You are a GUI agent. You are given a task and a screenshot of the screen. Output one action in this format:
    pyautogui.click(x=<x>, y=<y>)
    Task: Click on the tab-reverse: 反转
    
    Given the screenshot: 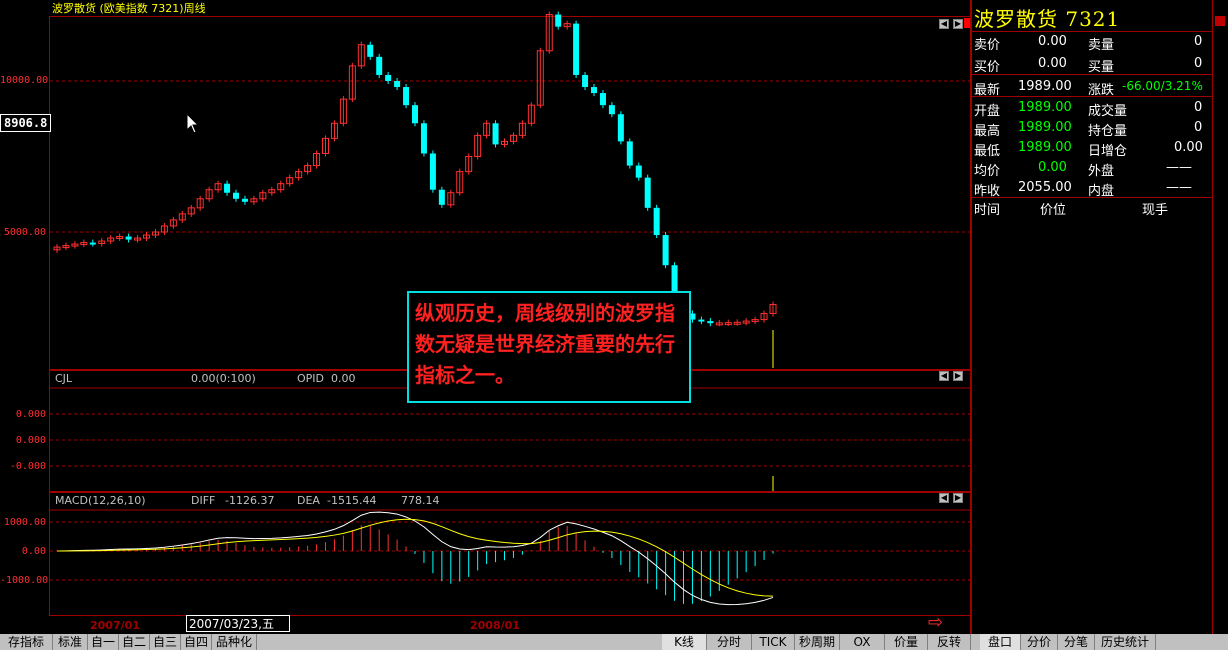 What is the action you would take?
    pyautogui.click(x=949, y=642)
    